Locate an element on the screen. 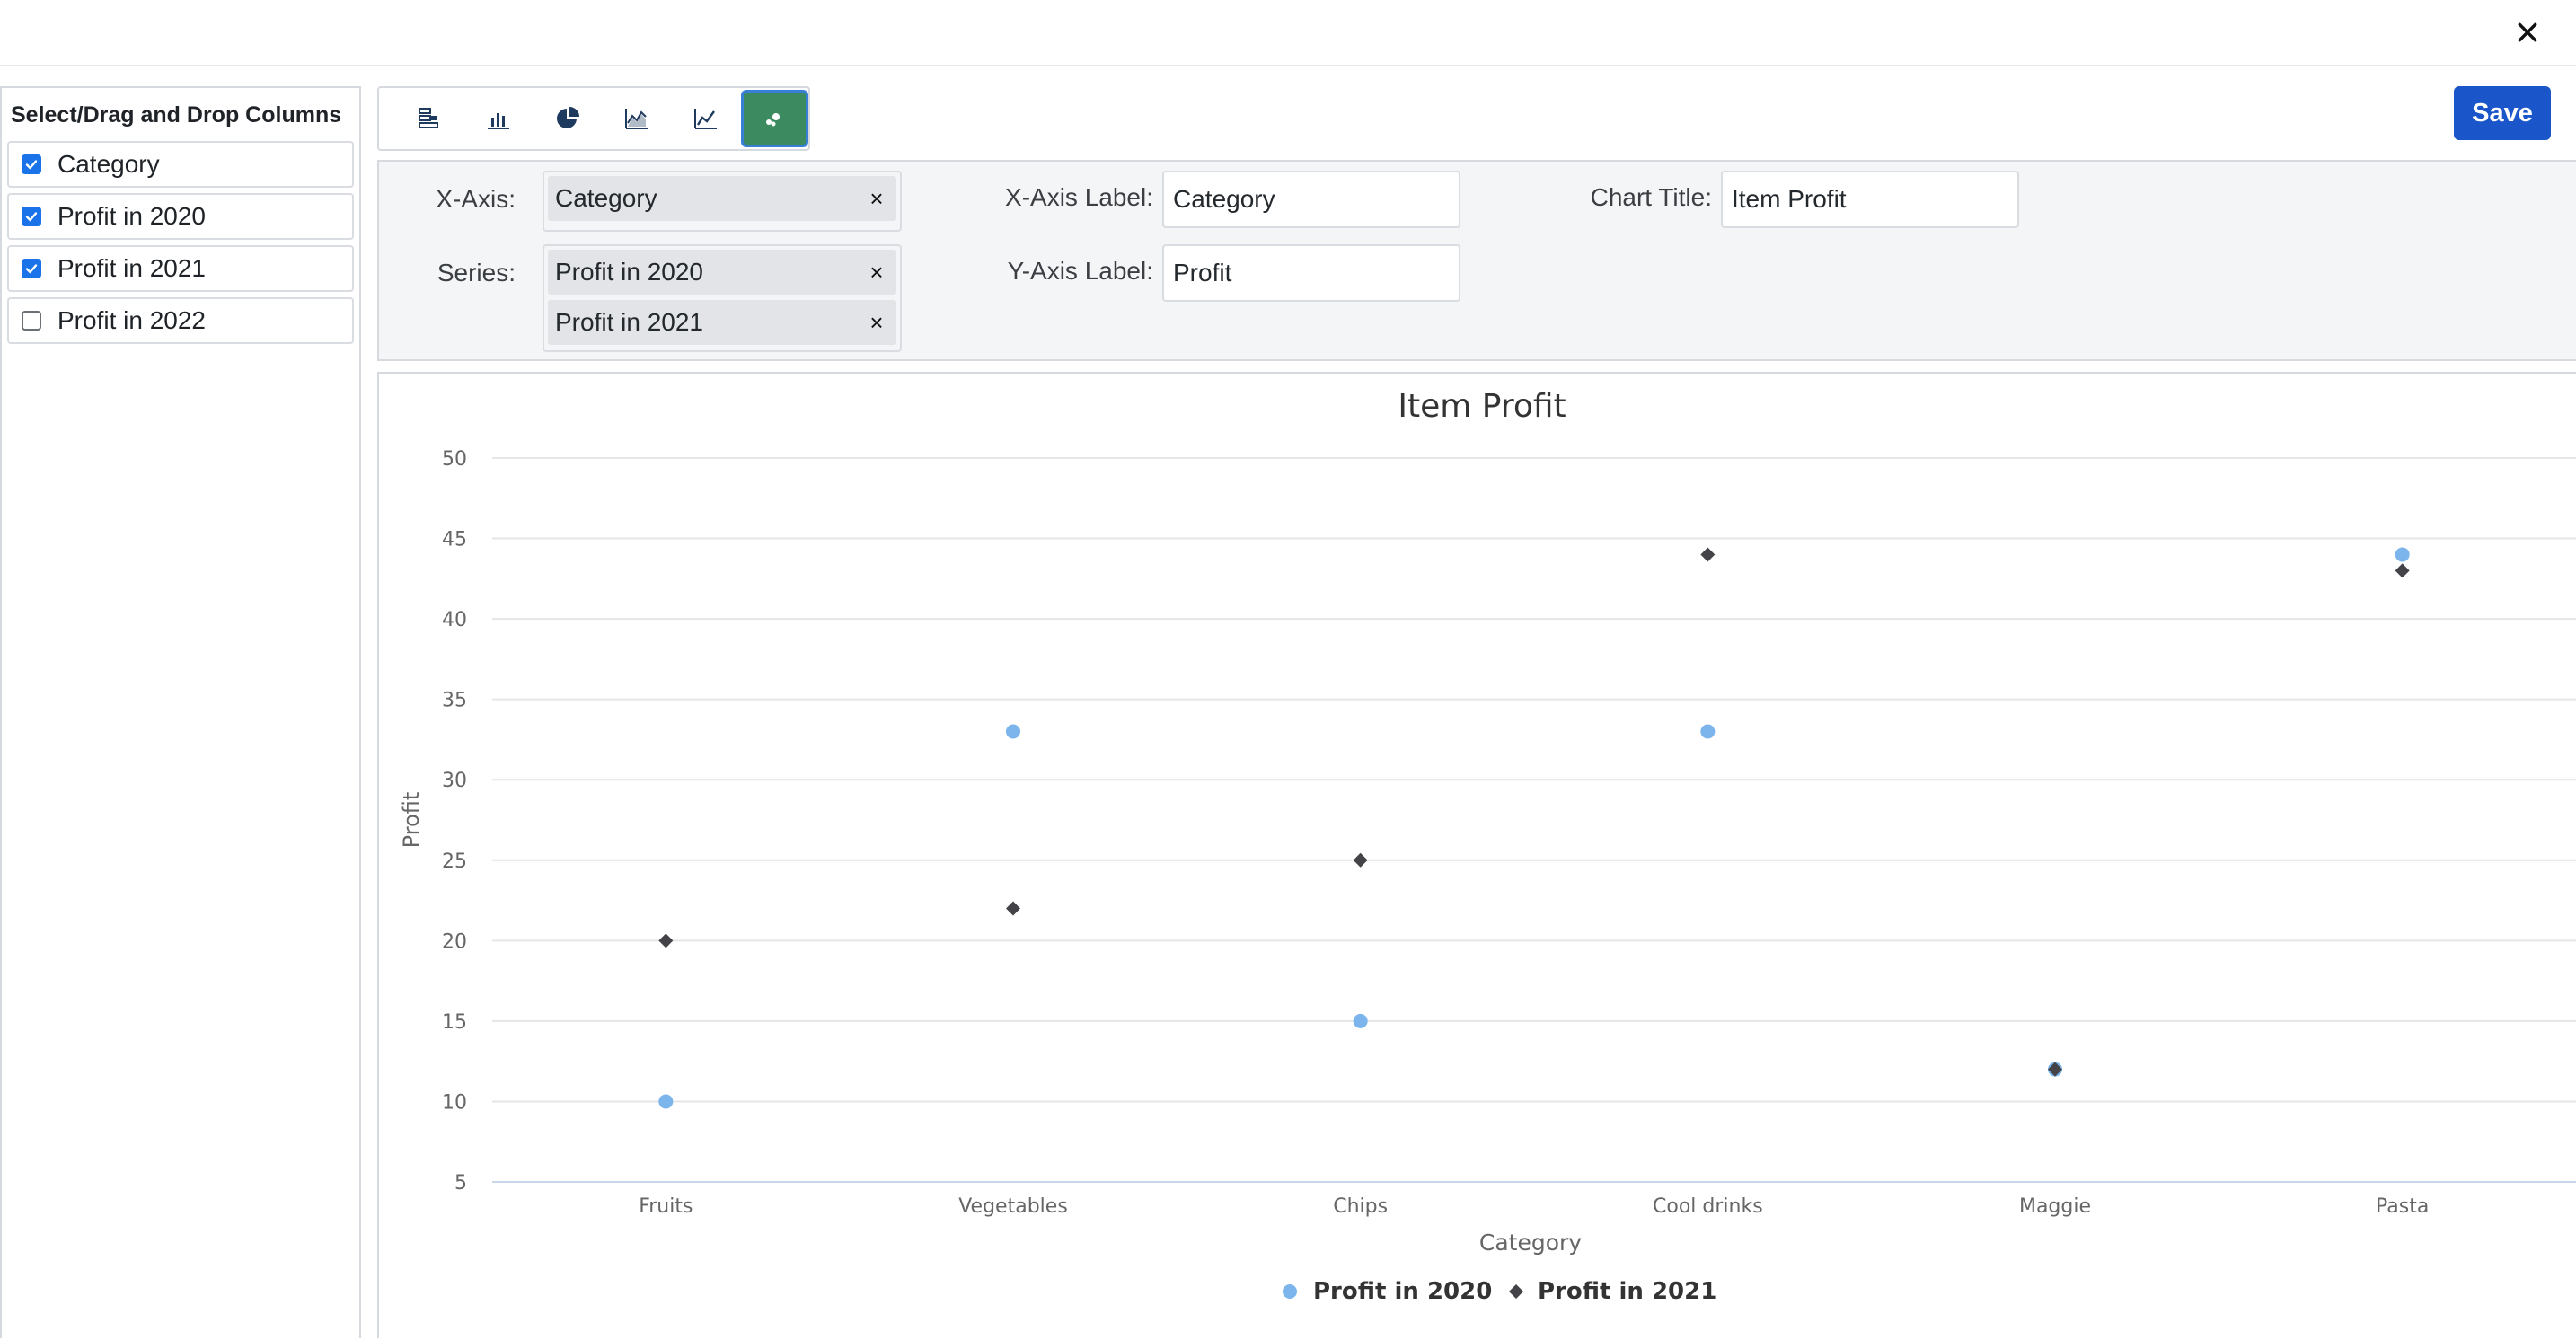  column-label: Profit in 2021 is located at coordinates (131, 268).